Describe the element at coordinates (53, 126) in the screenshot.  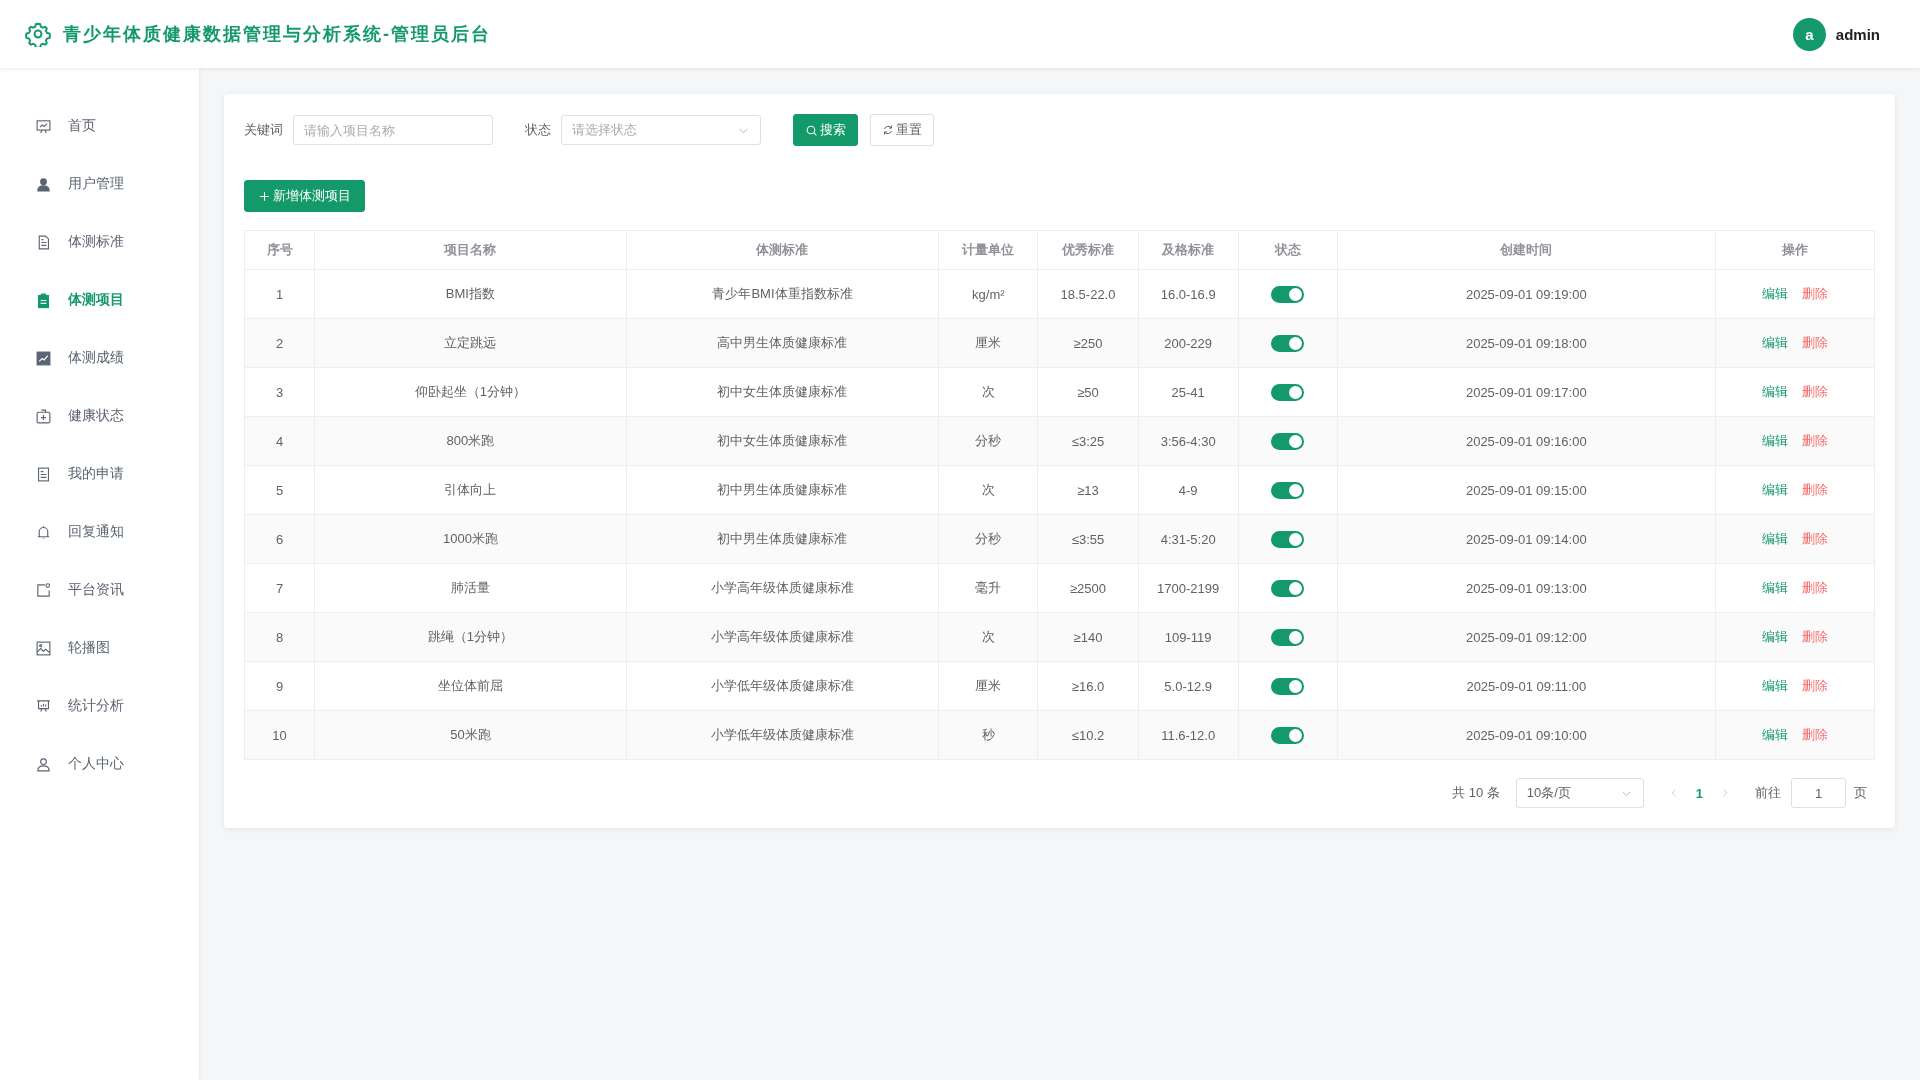
I see `sidebar-item: 首页` at that location.